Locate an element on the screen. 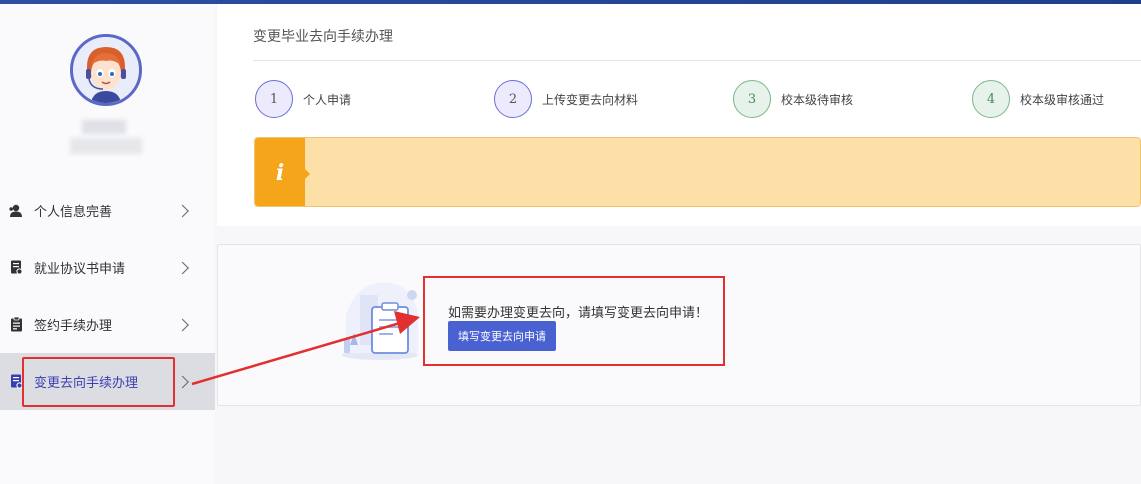  sidebar-item-label: 签约手续办理 is located at coordinates (73, 326).